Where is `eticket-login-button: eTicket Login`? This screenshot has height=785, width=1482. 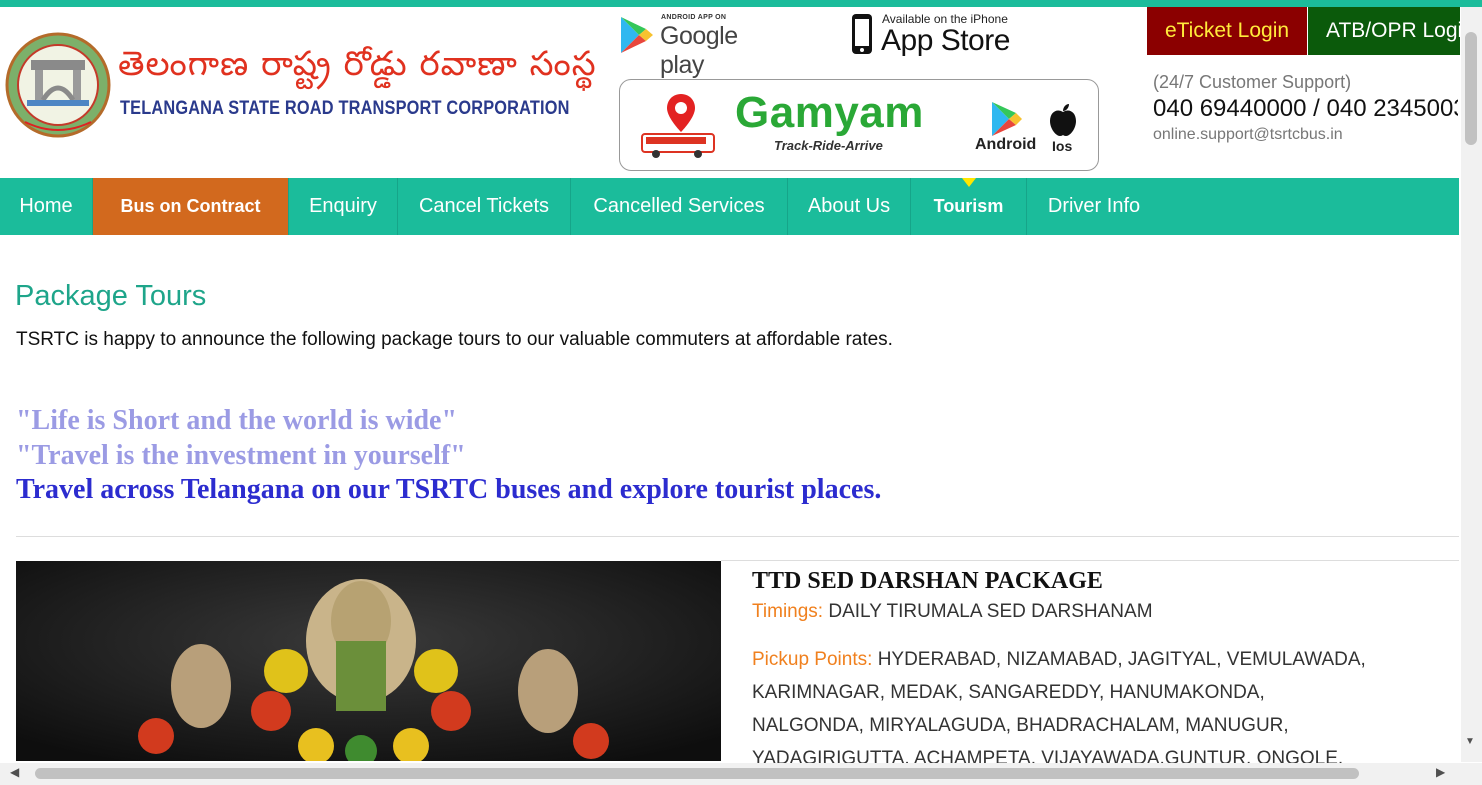
eticket-login-button: eTicket Login is located at coordinates (1227, 31).